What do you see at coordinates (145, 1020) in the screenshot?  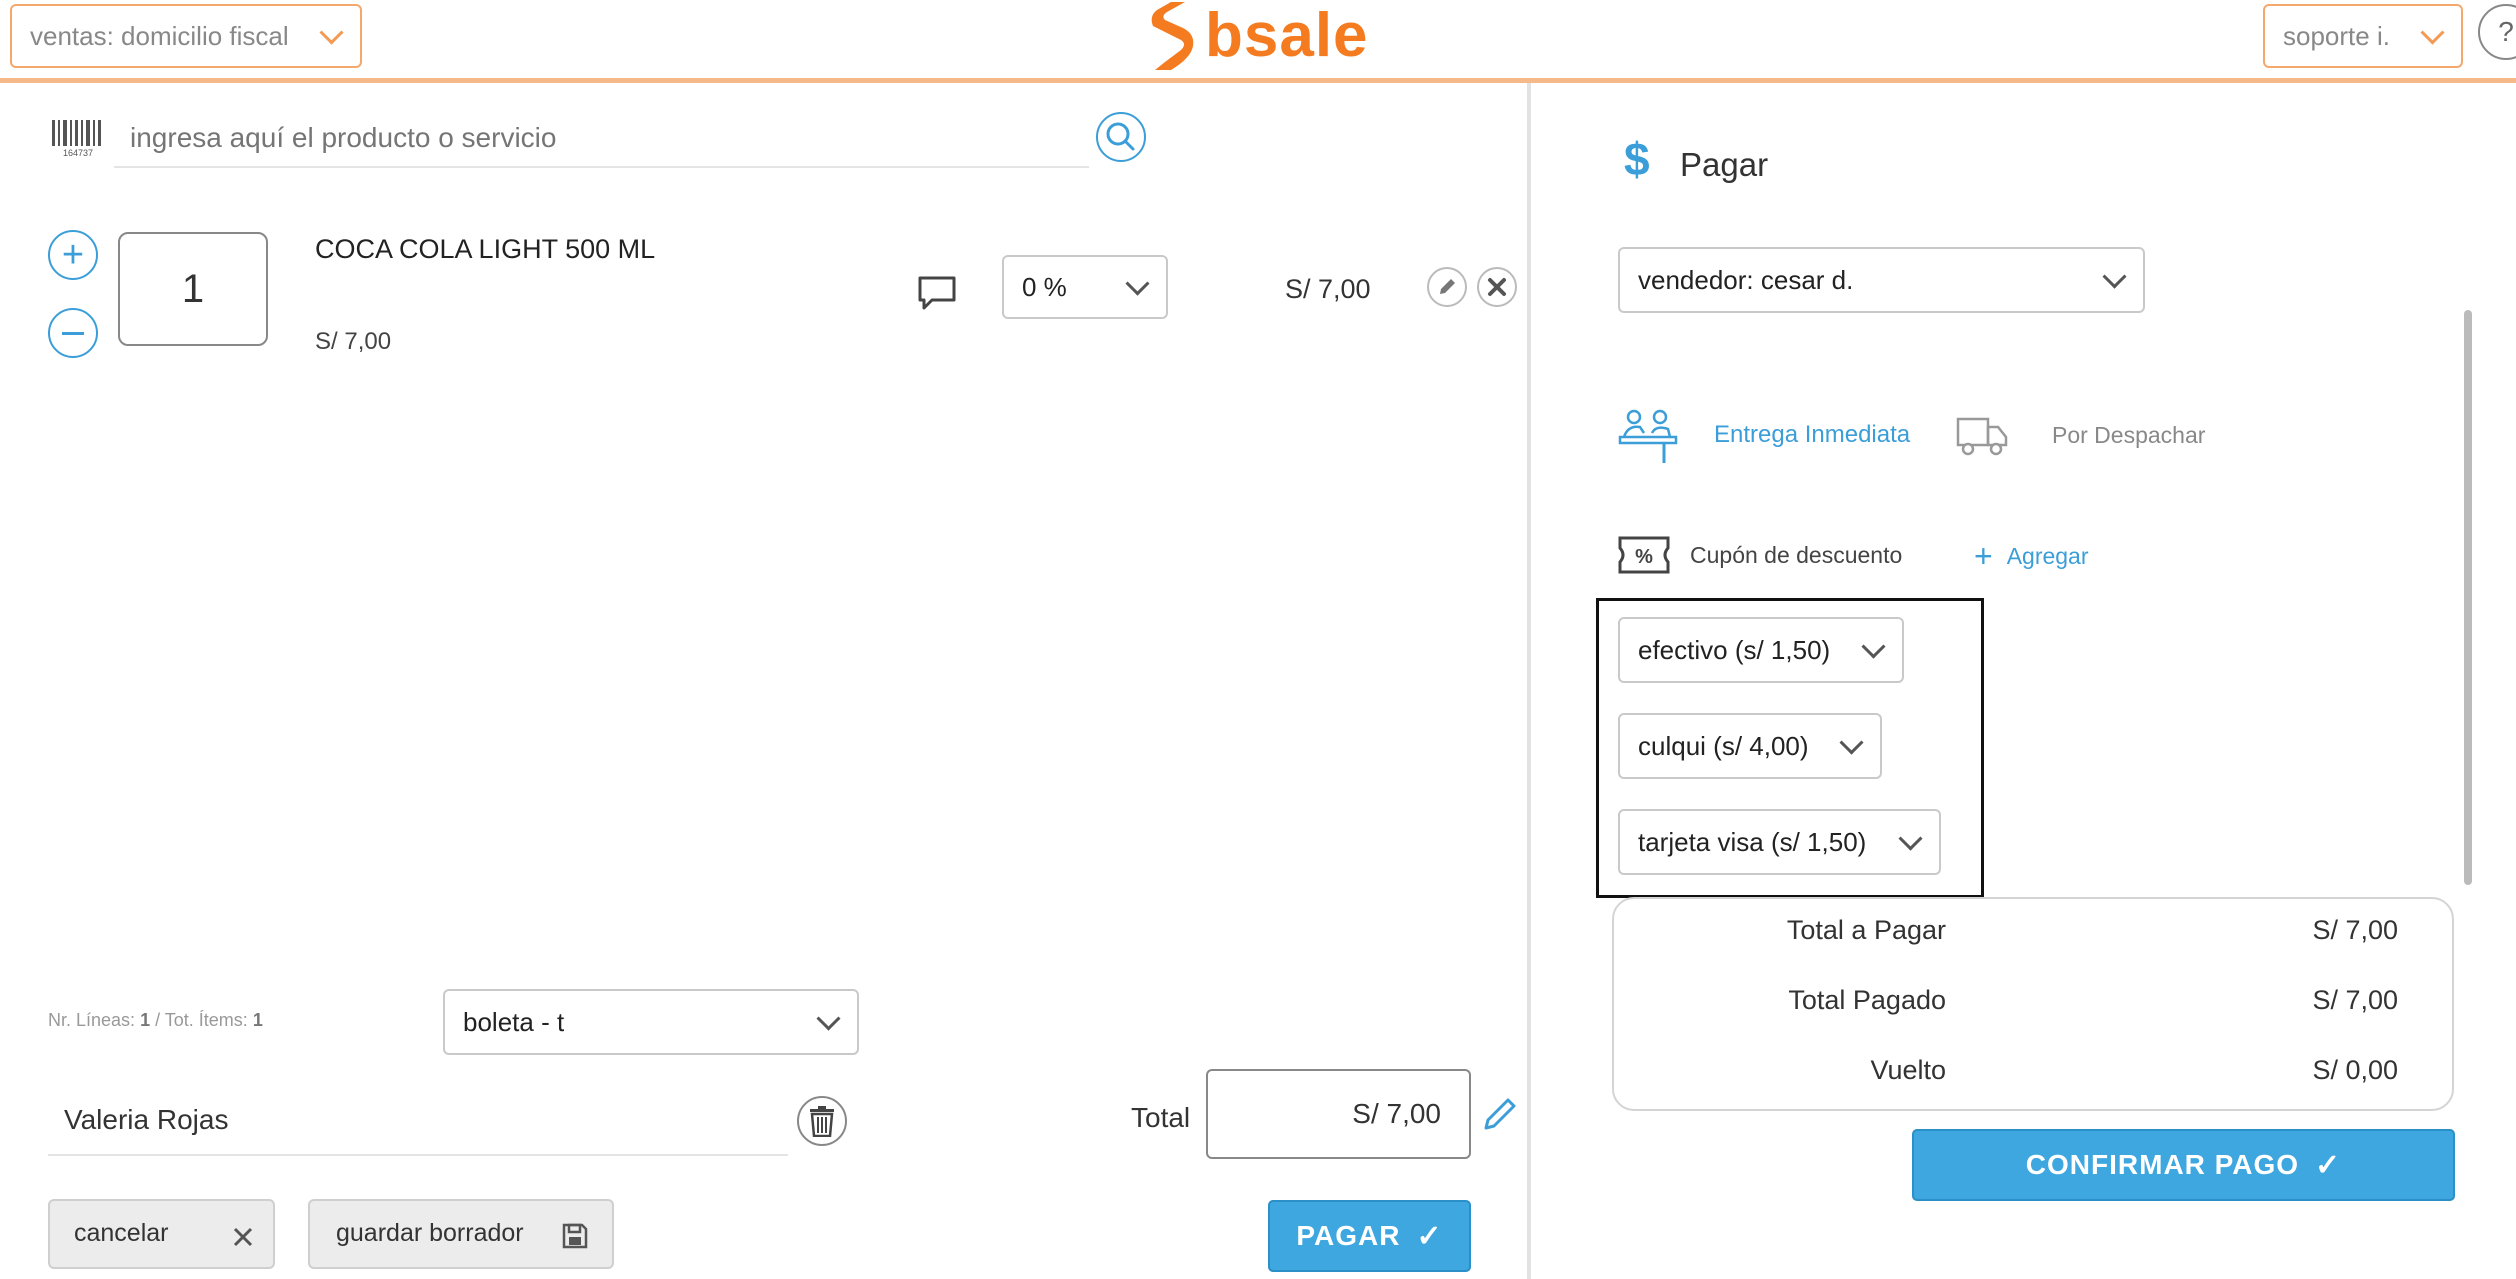 I see `lines-value: 1` at bounding box center [145, 1020].